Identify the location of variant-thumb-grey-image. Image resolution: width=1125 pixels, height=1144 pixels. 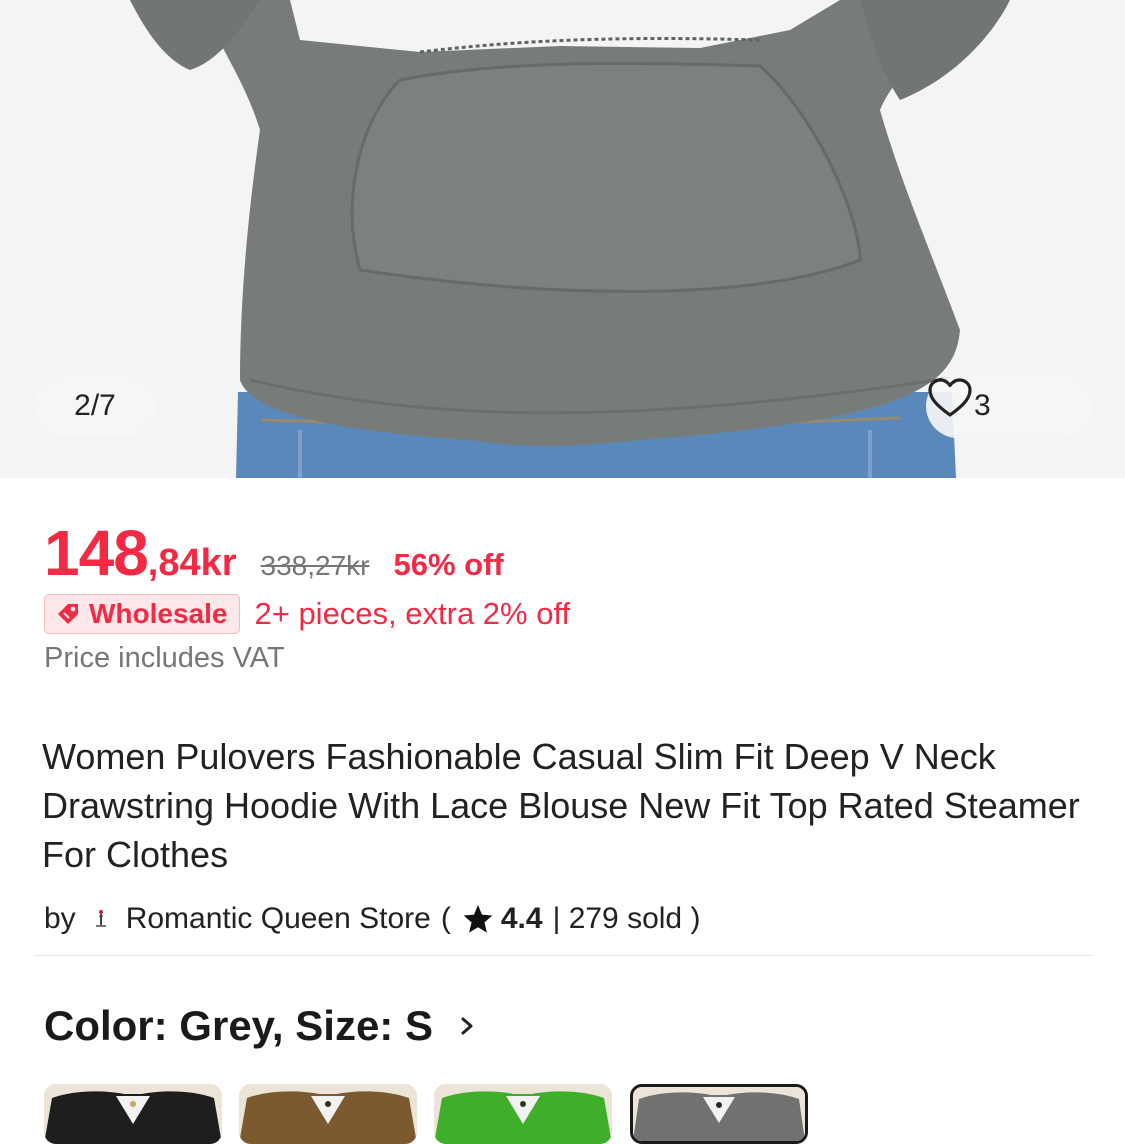
(719, 1114).